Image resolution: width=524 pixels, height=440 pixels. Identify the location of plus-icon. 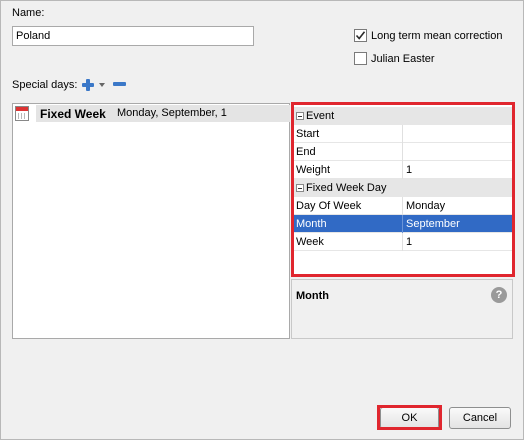
(88, 85).